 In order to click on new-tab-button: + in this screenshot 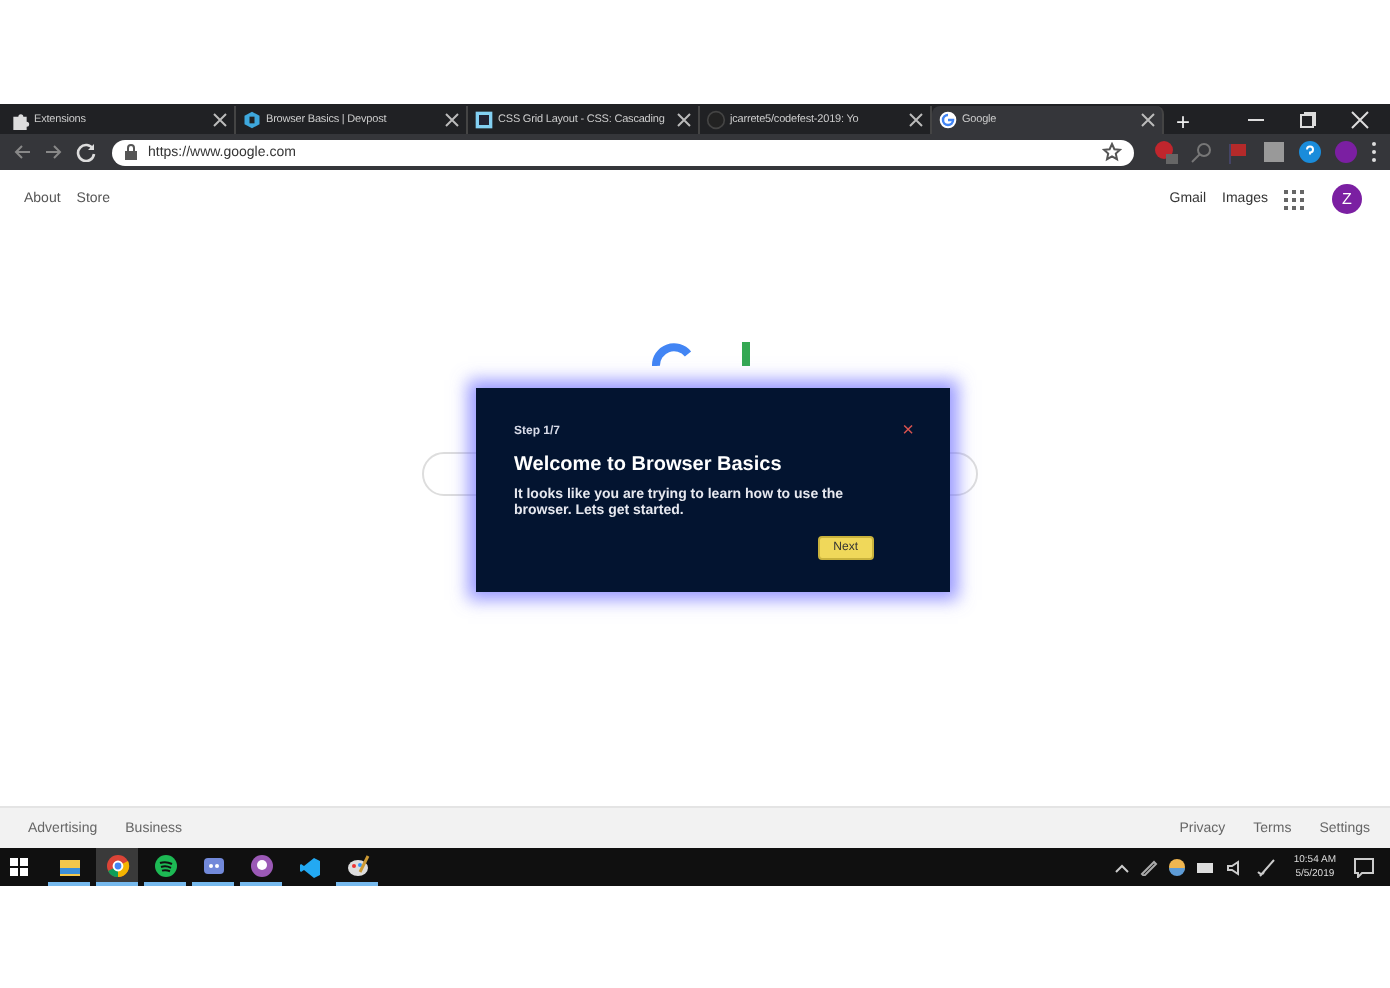, I will do `click(1183, 122)`.